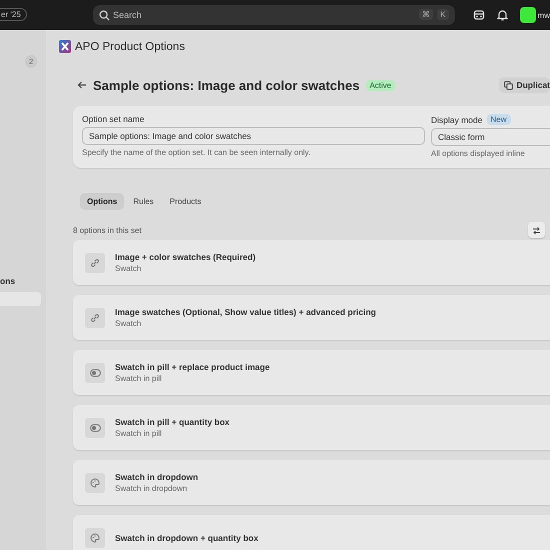 This screenshot has height=550, width=550. Describe the element at coordinates (426, 14) in the screenshot. I see `shortcut-key: ⌘` at that location.